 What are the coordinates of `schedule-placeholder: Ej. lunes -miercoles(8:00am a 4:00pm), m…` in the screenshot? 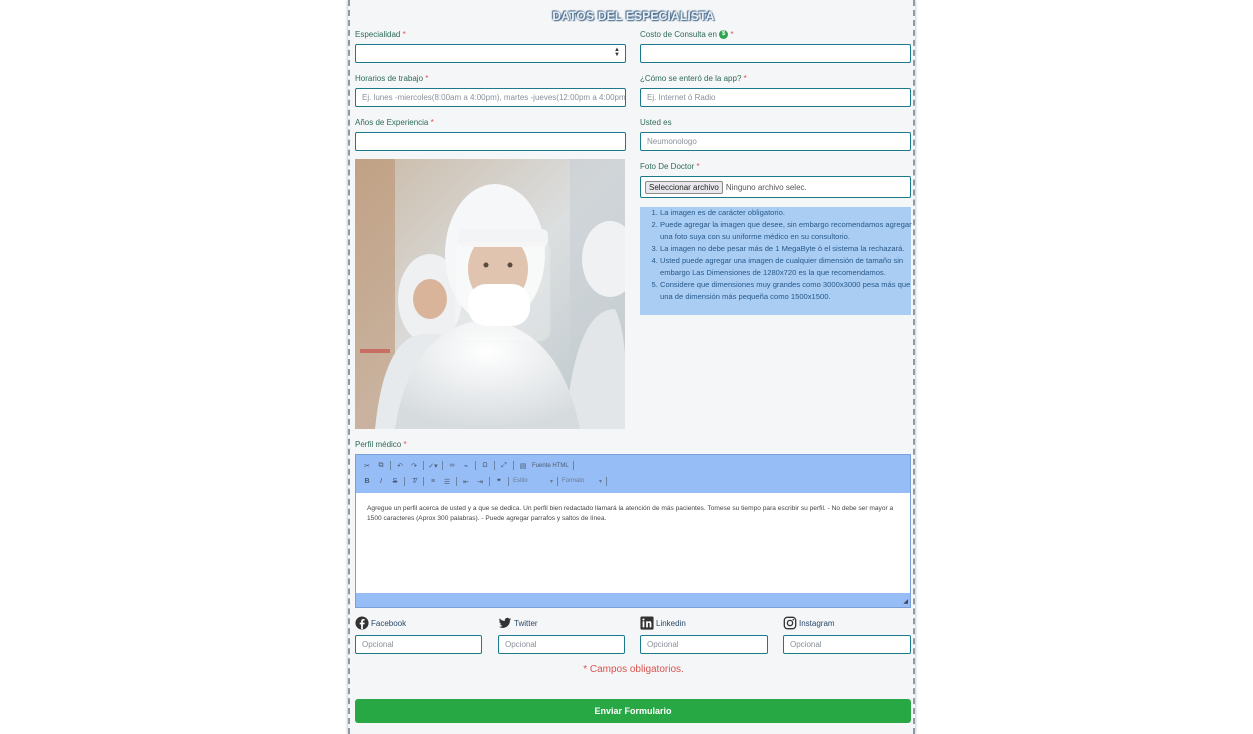 It's located at (494, 97).